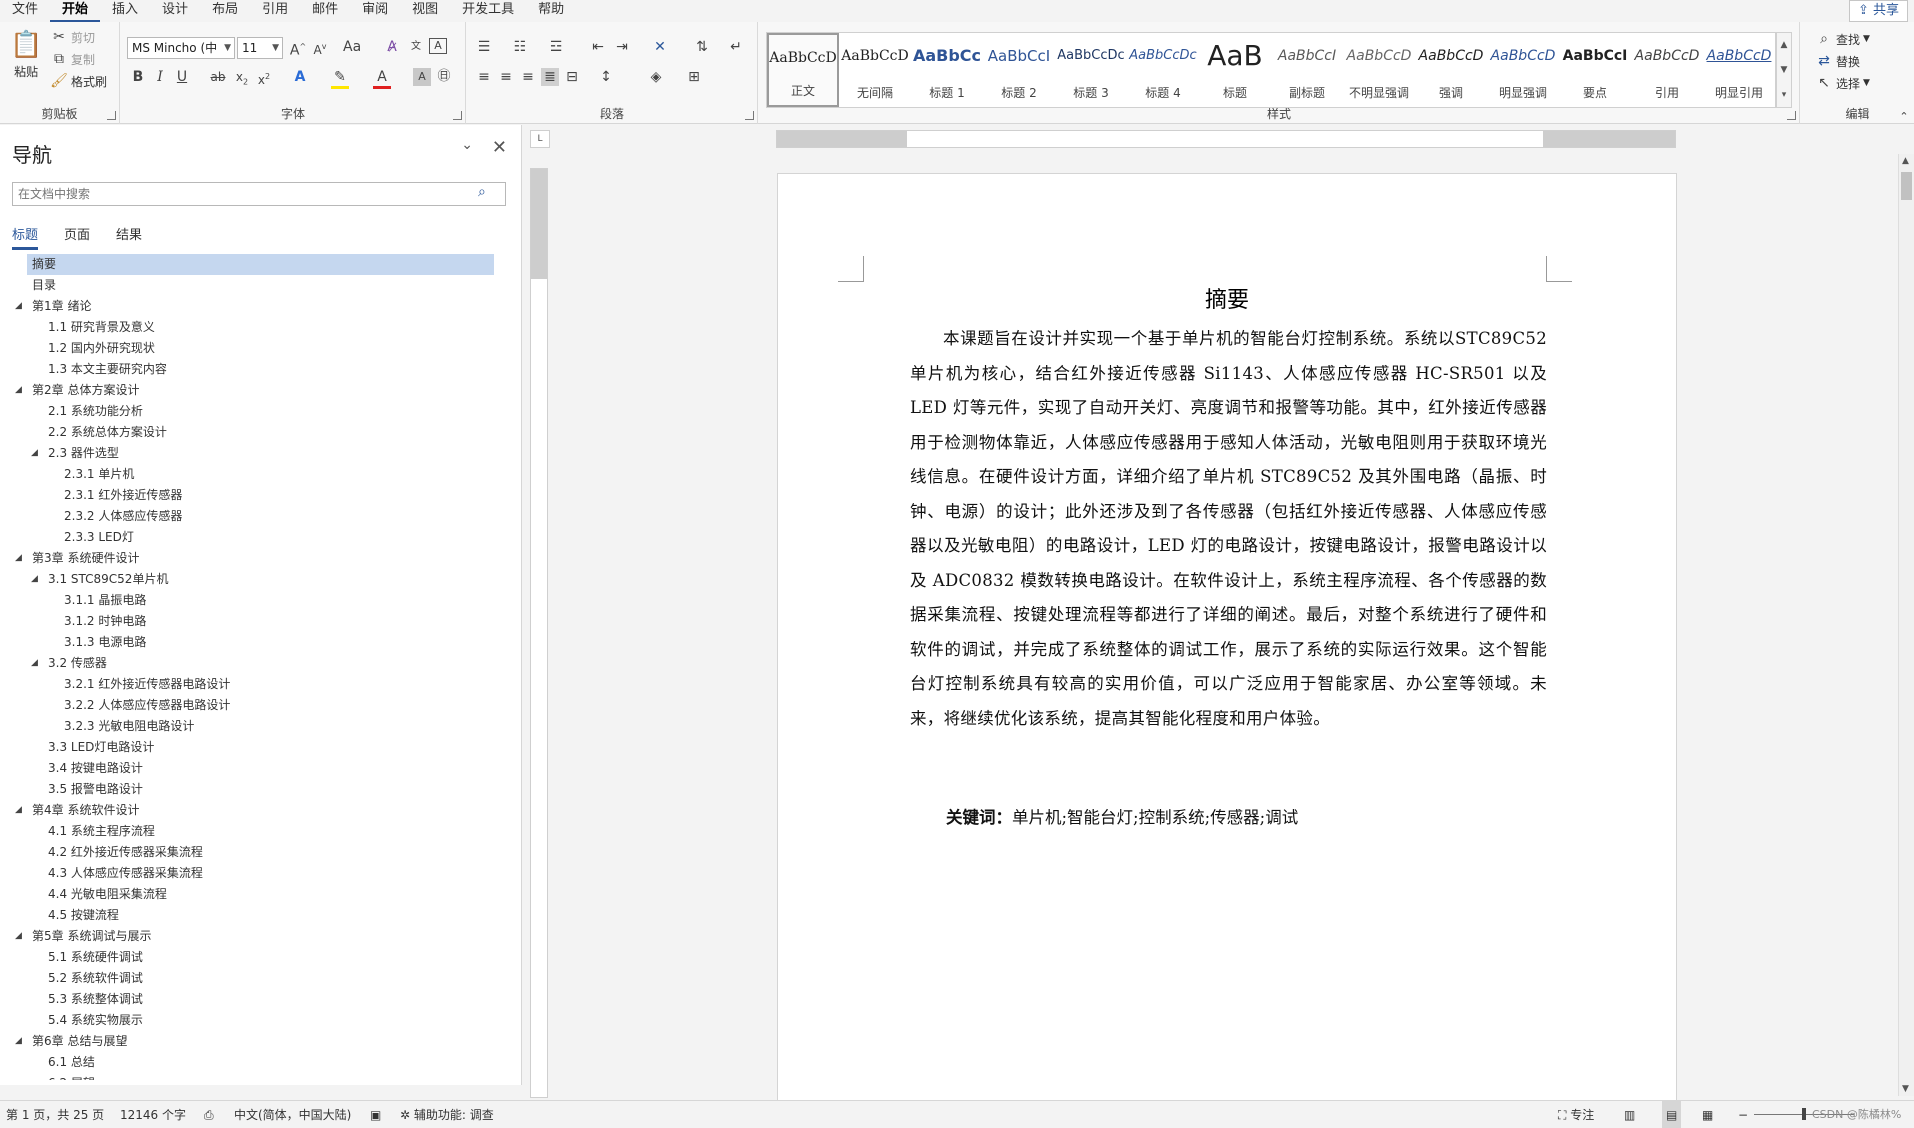  Describe the element at coordinates (260, 999) in the screenshot. I see `nav-heading-item: 5.3 系统整体调试` at that location.